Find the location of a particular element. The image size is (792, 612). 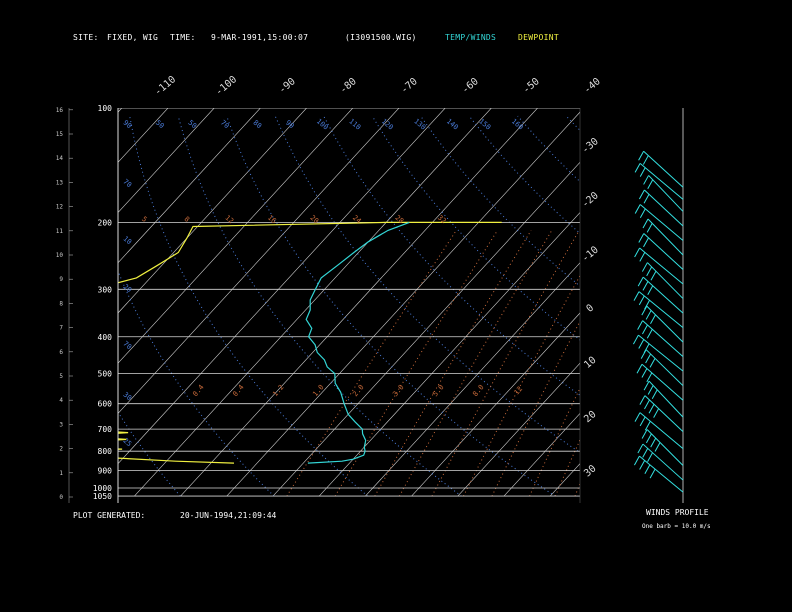

mixing-ratio-label: 1.2 is located at coordinates (278, 390).